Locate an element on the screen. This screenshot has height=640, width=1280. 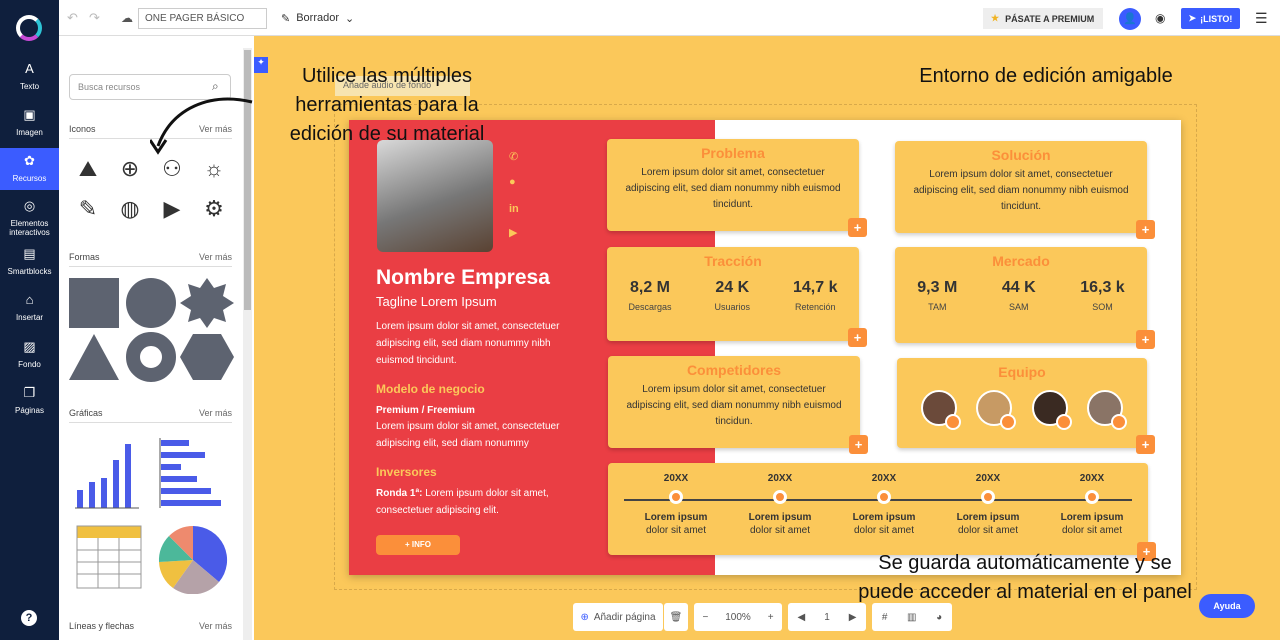
search-icon: ⌕ is located at coordinates (215, 86).